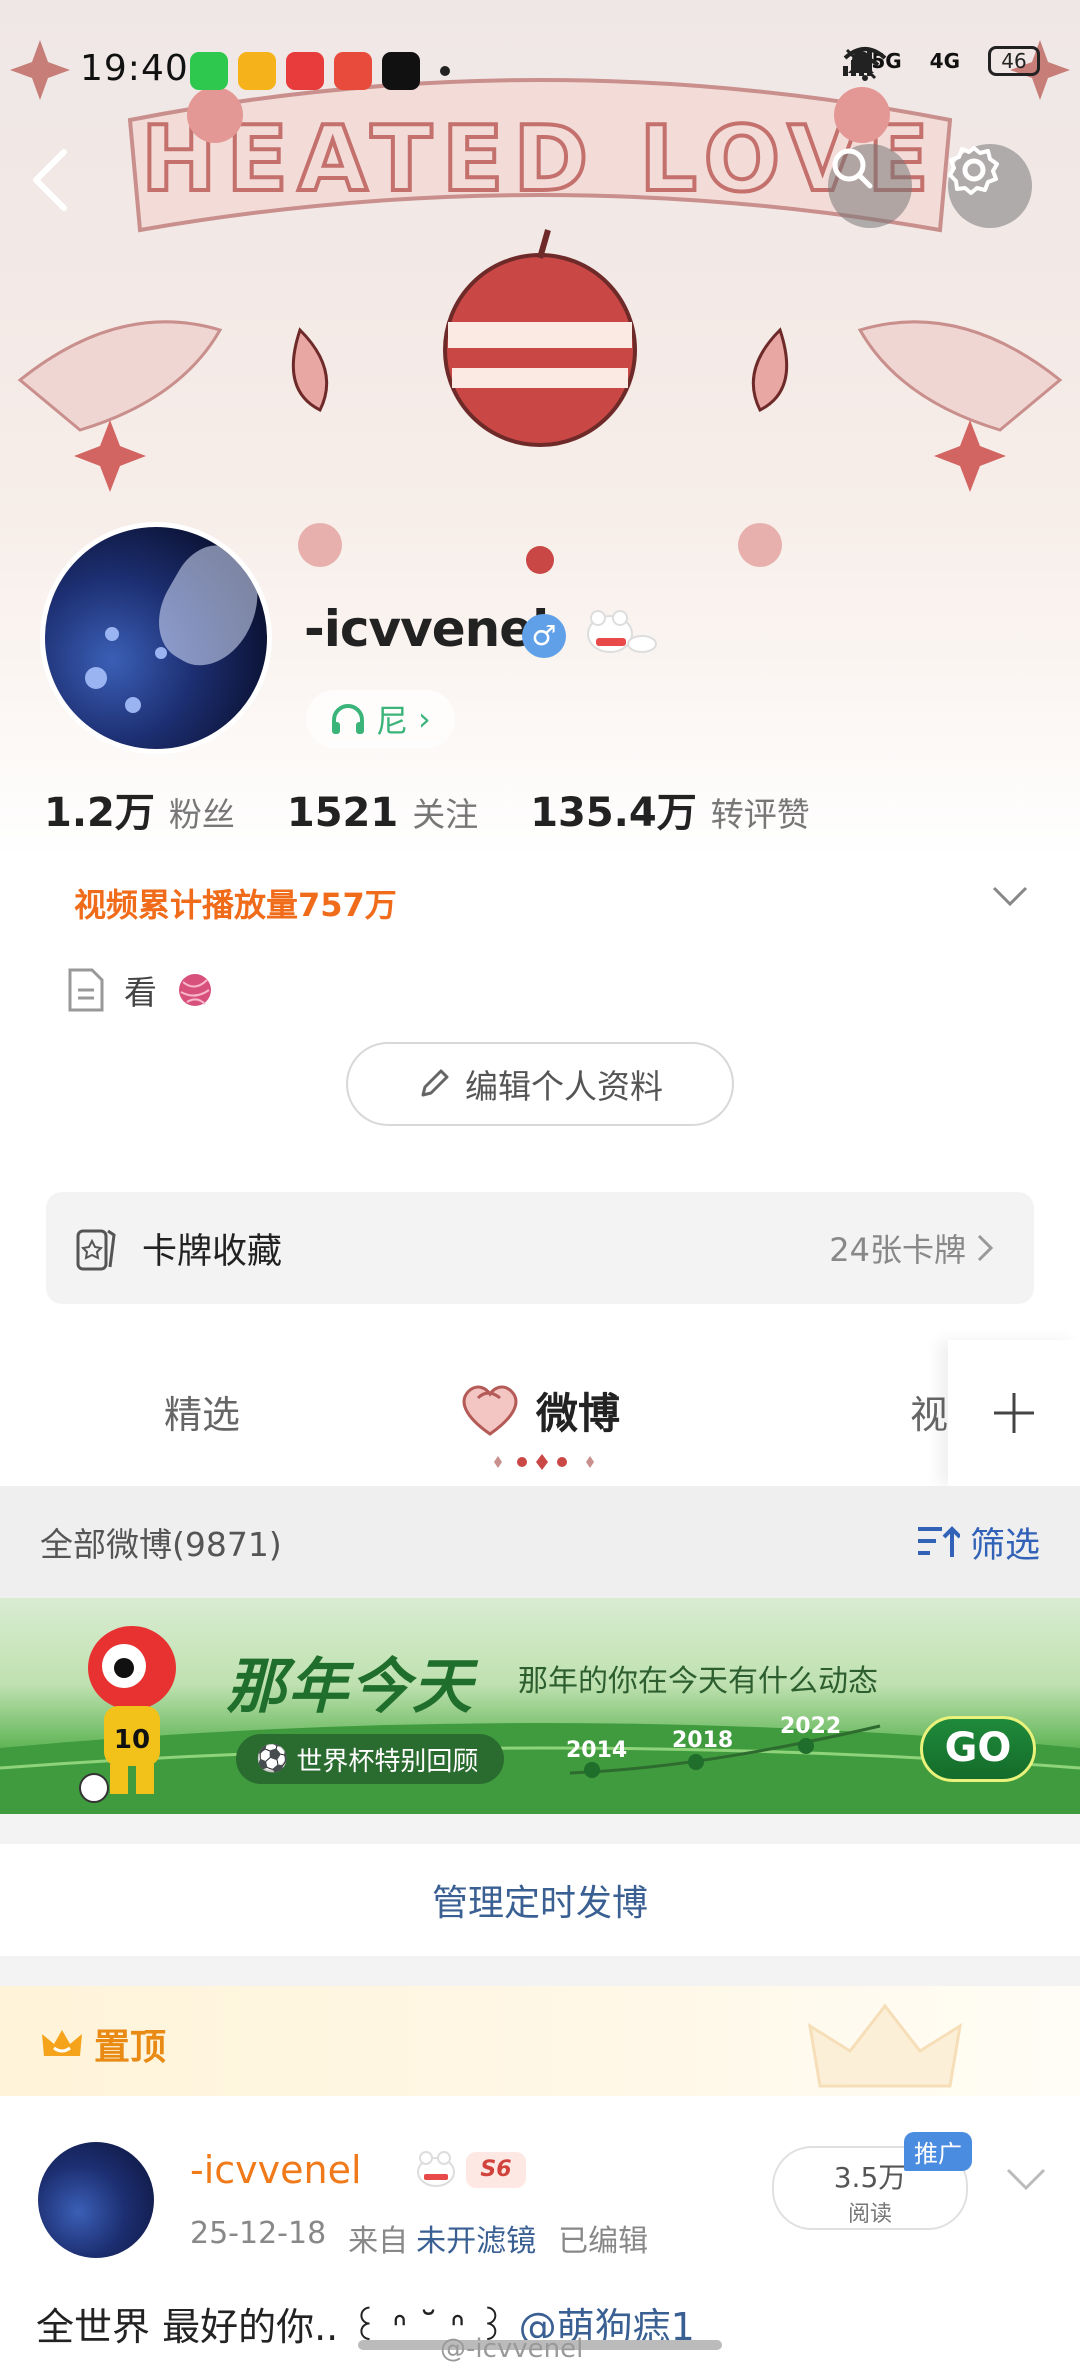 Image resolution: width=1080 pixels, height=2373 pixels. What do you see at coordinates (132, 1740) in the screenshot?
I see `svg-text: 10` at bounding box center [132, 1740].